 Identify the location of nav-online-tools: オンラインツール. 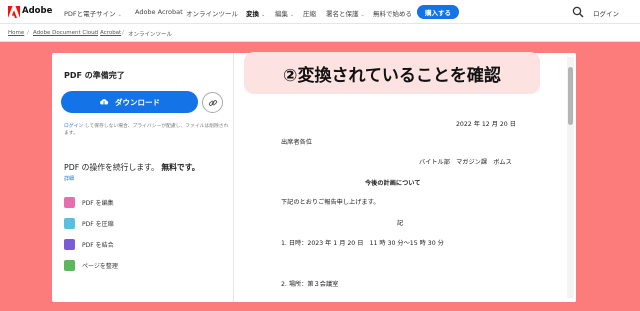
(212, 13).